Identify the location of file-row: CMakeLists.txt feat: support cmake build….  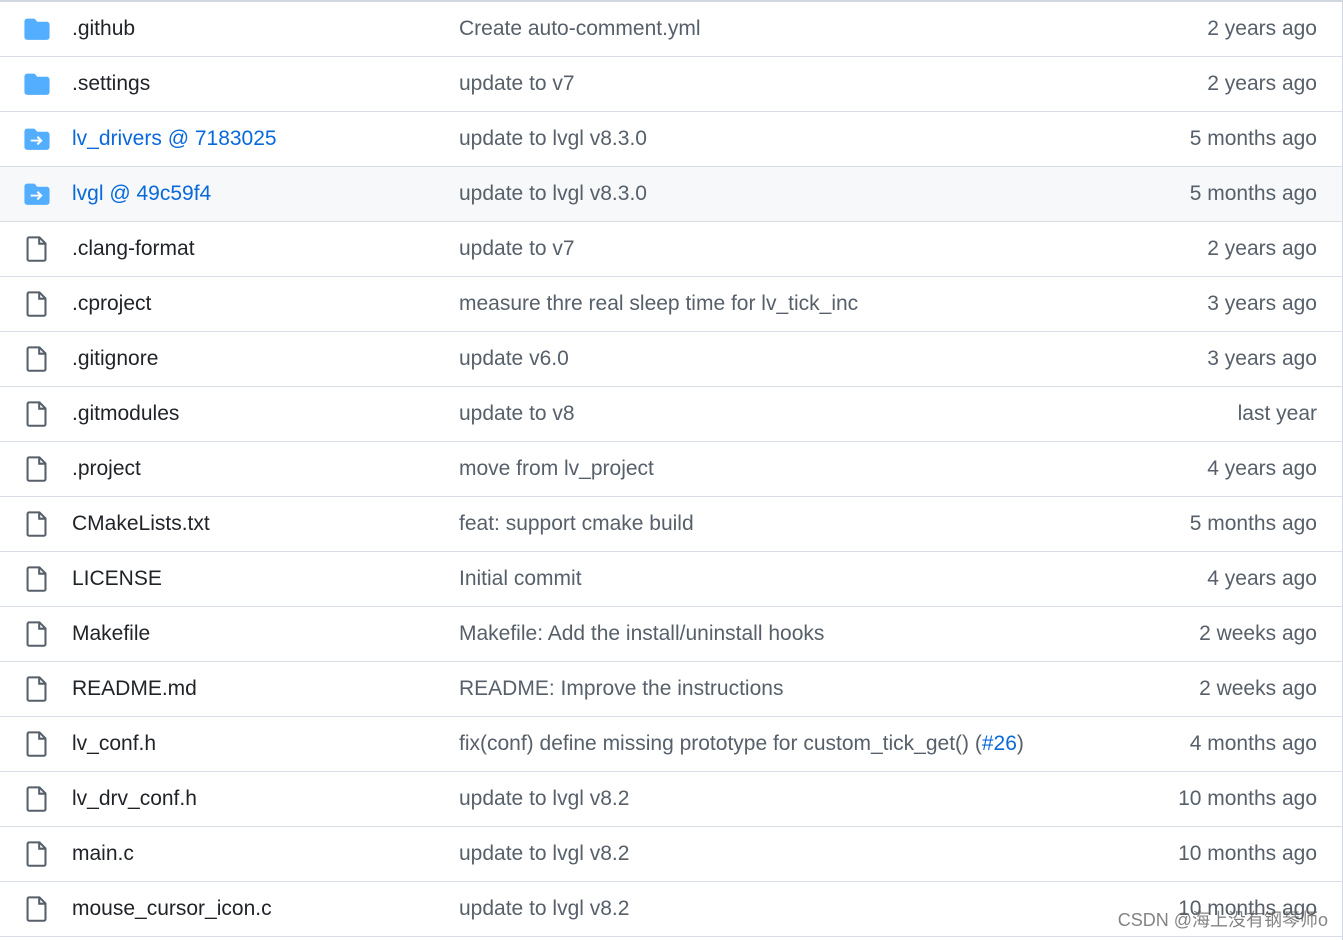
(671, 524).